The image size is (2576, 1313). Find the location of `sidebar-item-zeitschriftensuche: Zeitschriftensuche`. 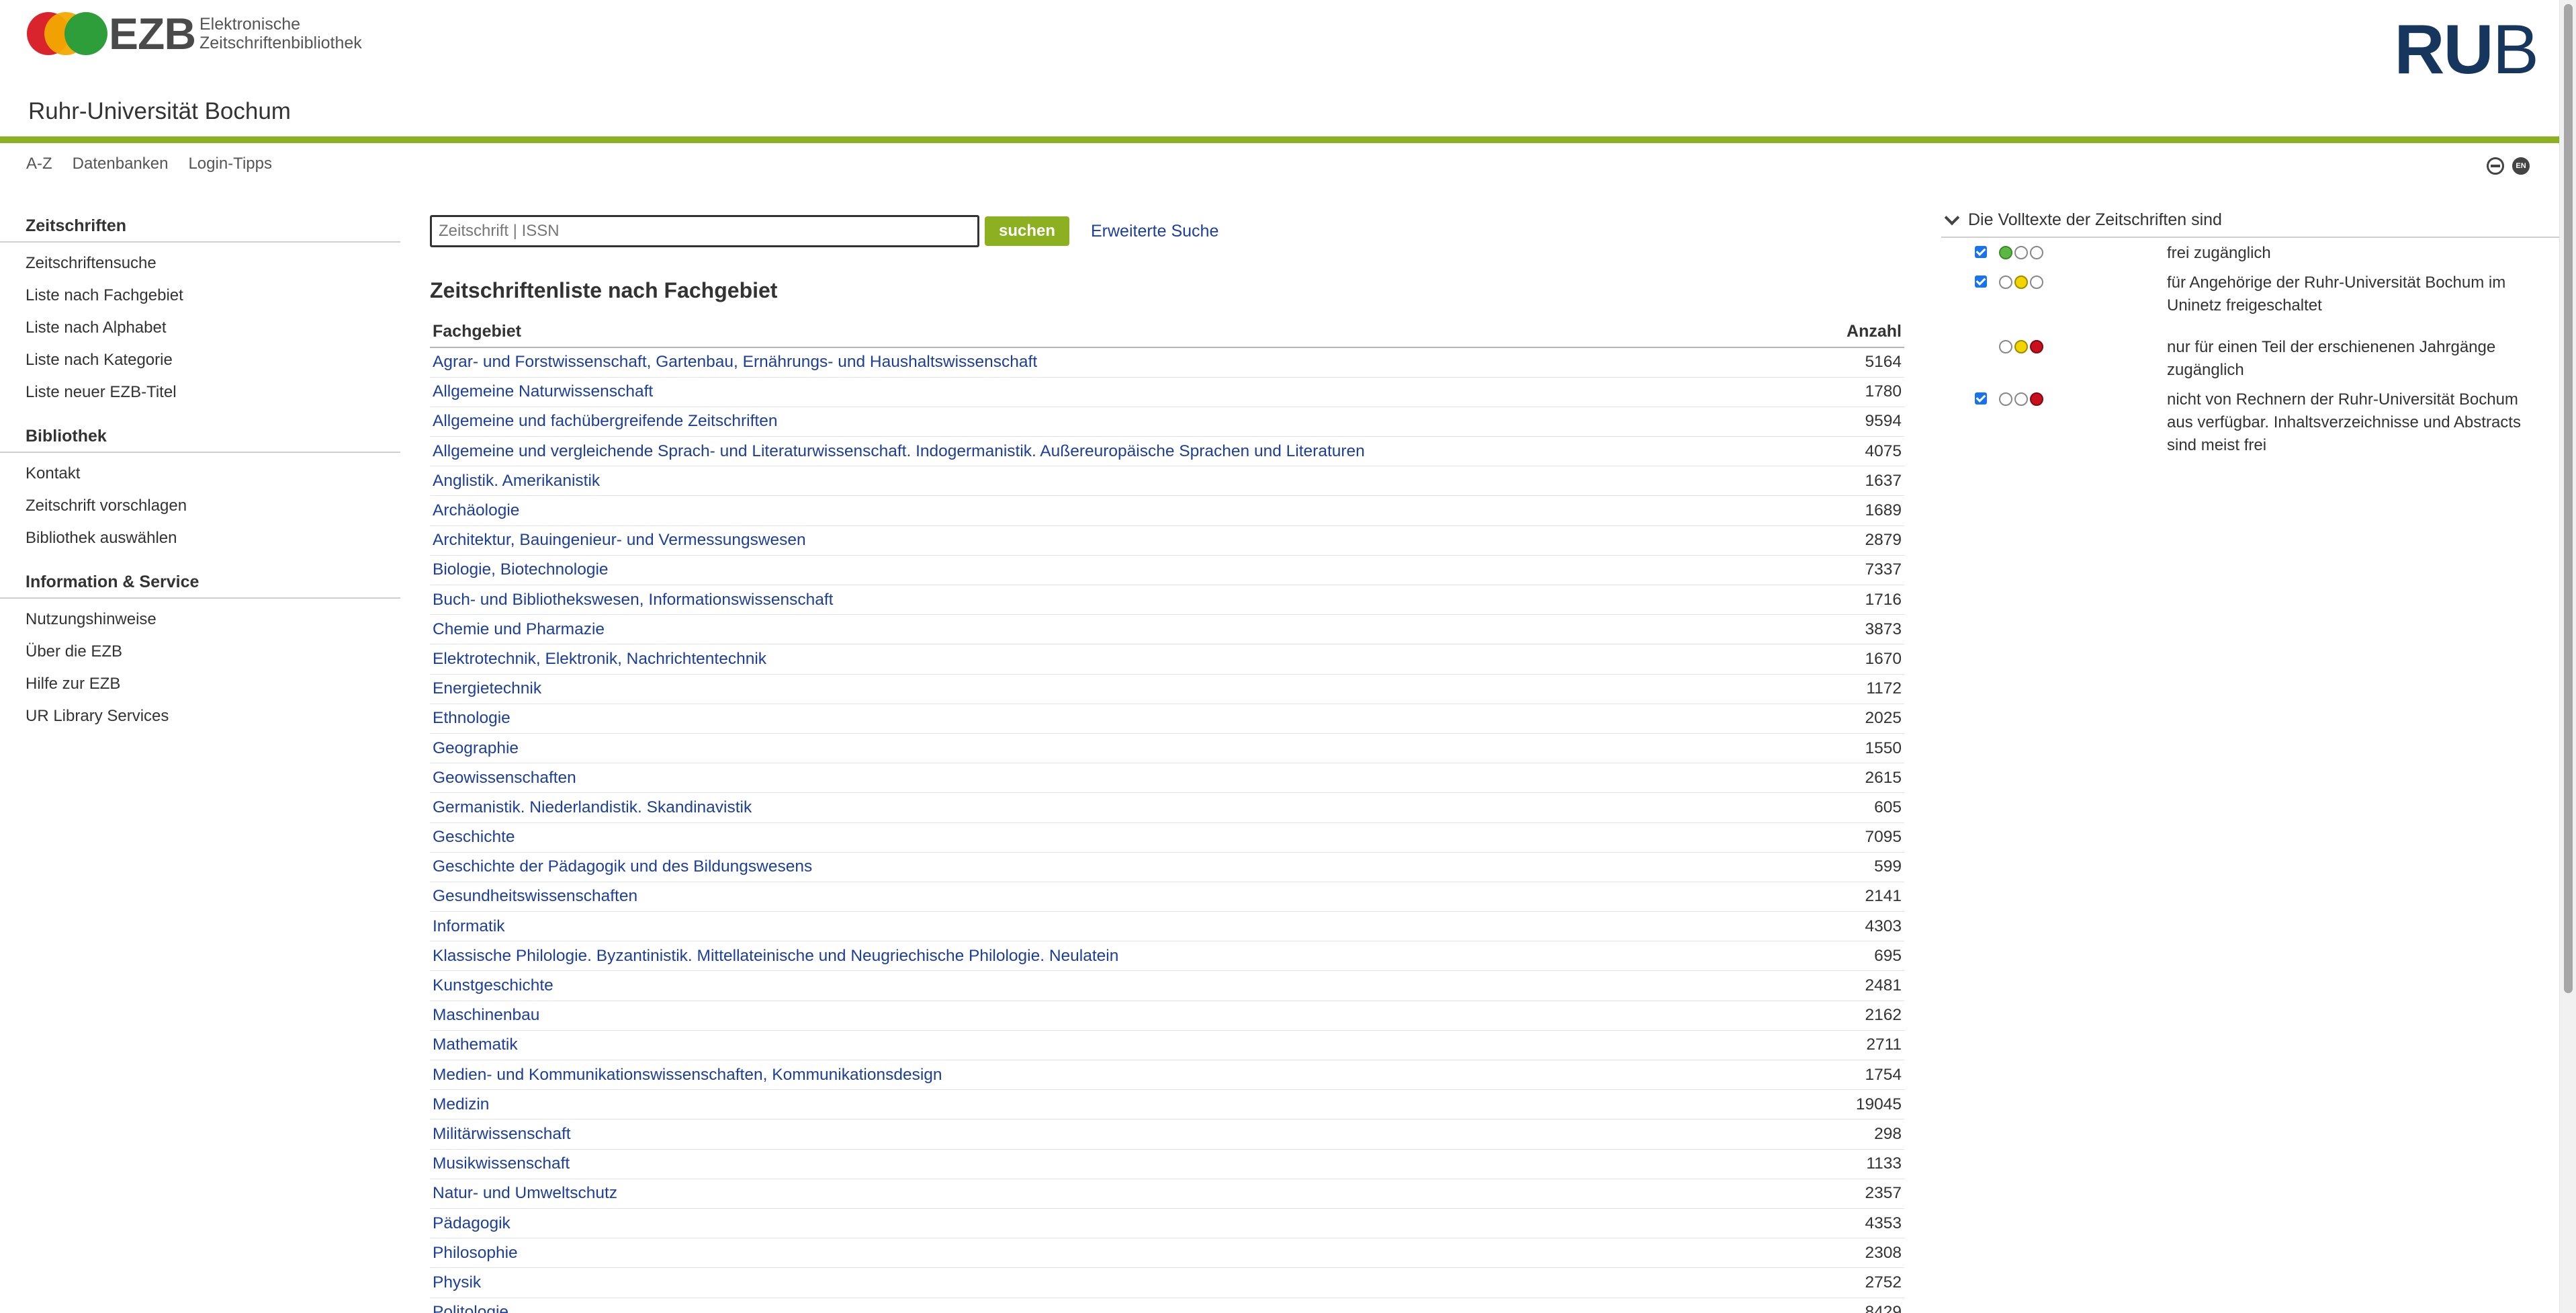

sidebar-item-zeitschriftensuche: Zeitschriftensuche is located at coordinates (200, 263).